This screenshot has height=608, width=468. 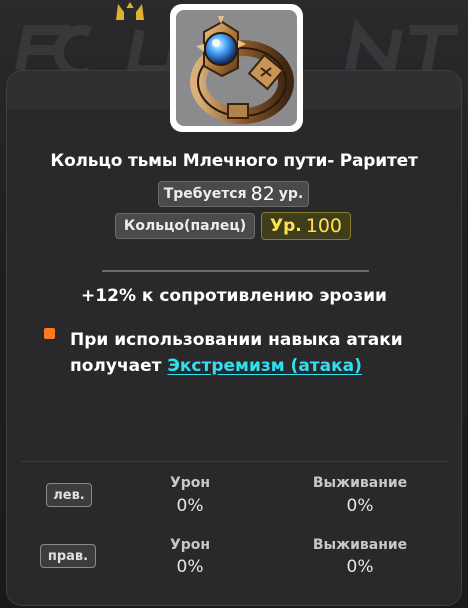 What do you see at coordinates (190, 506) in the screenshot?
I see `left-damage-value: 0%` at bounding box center [190, 506].